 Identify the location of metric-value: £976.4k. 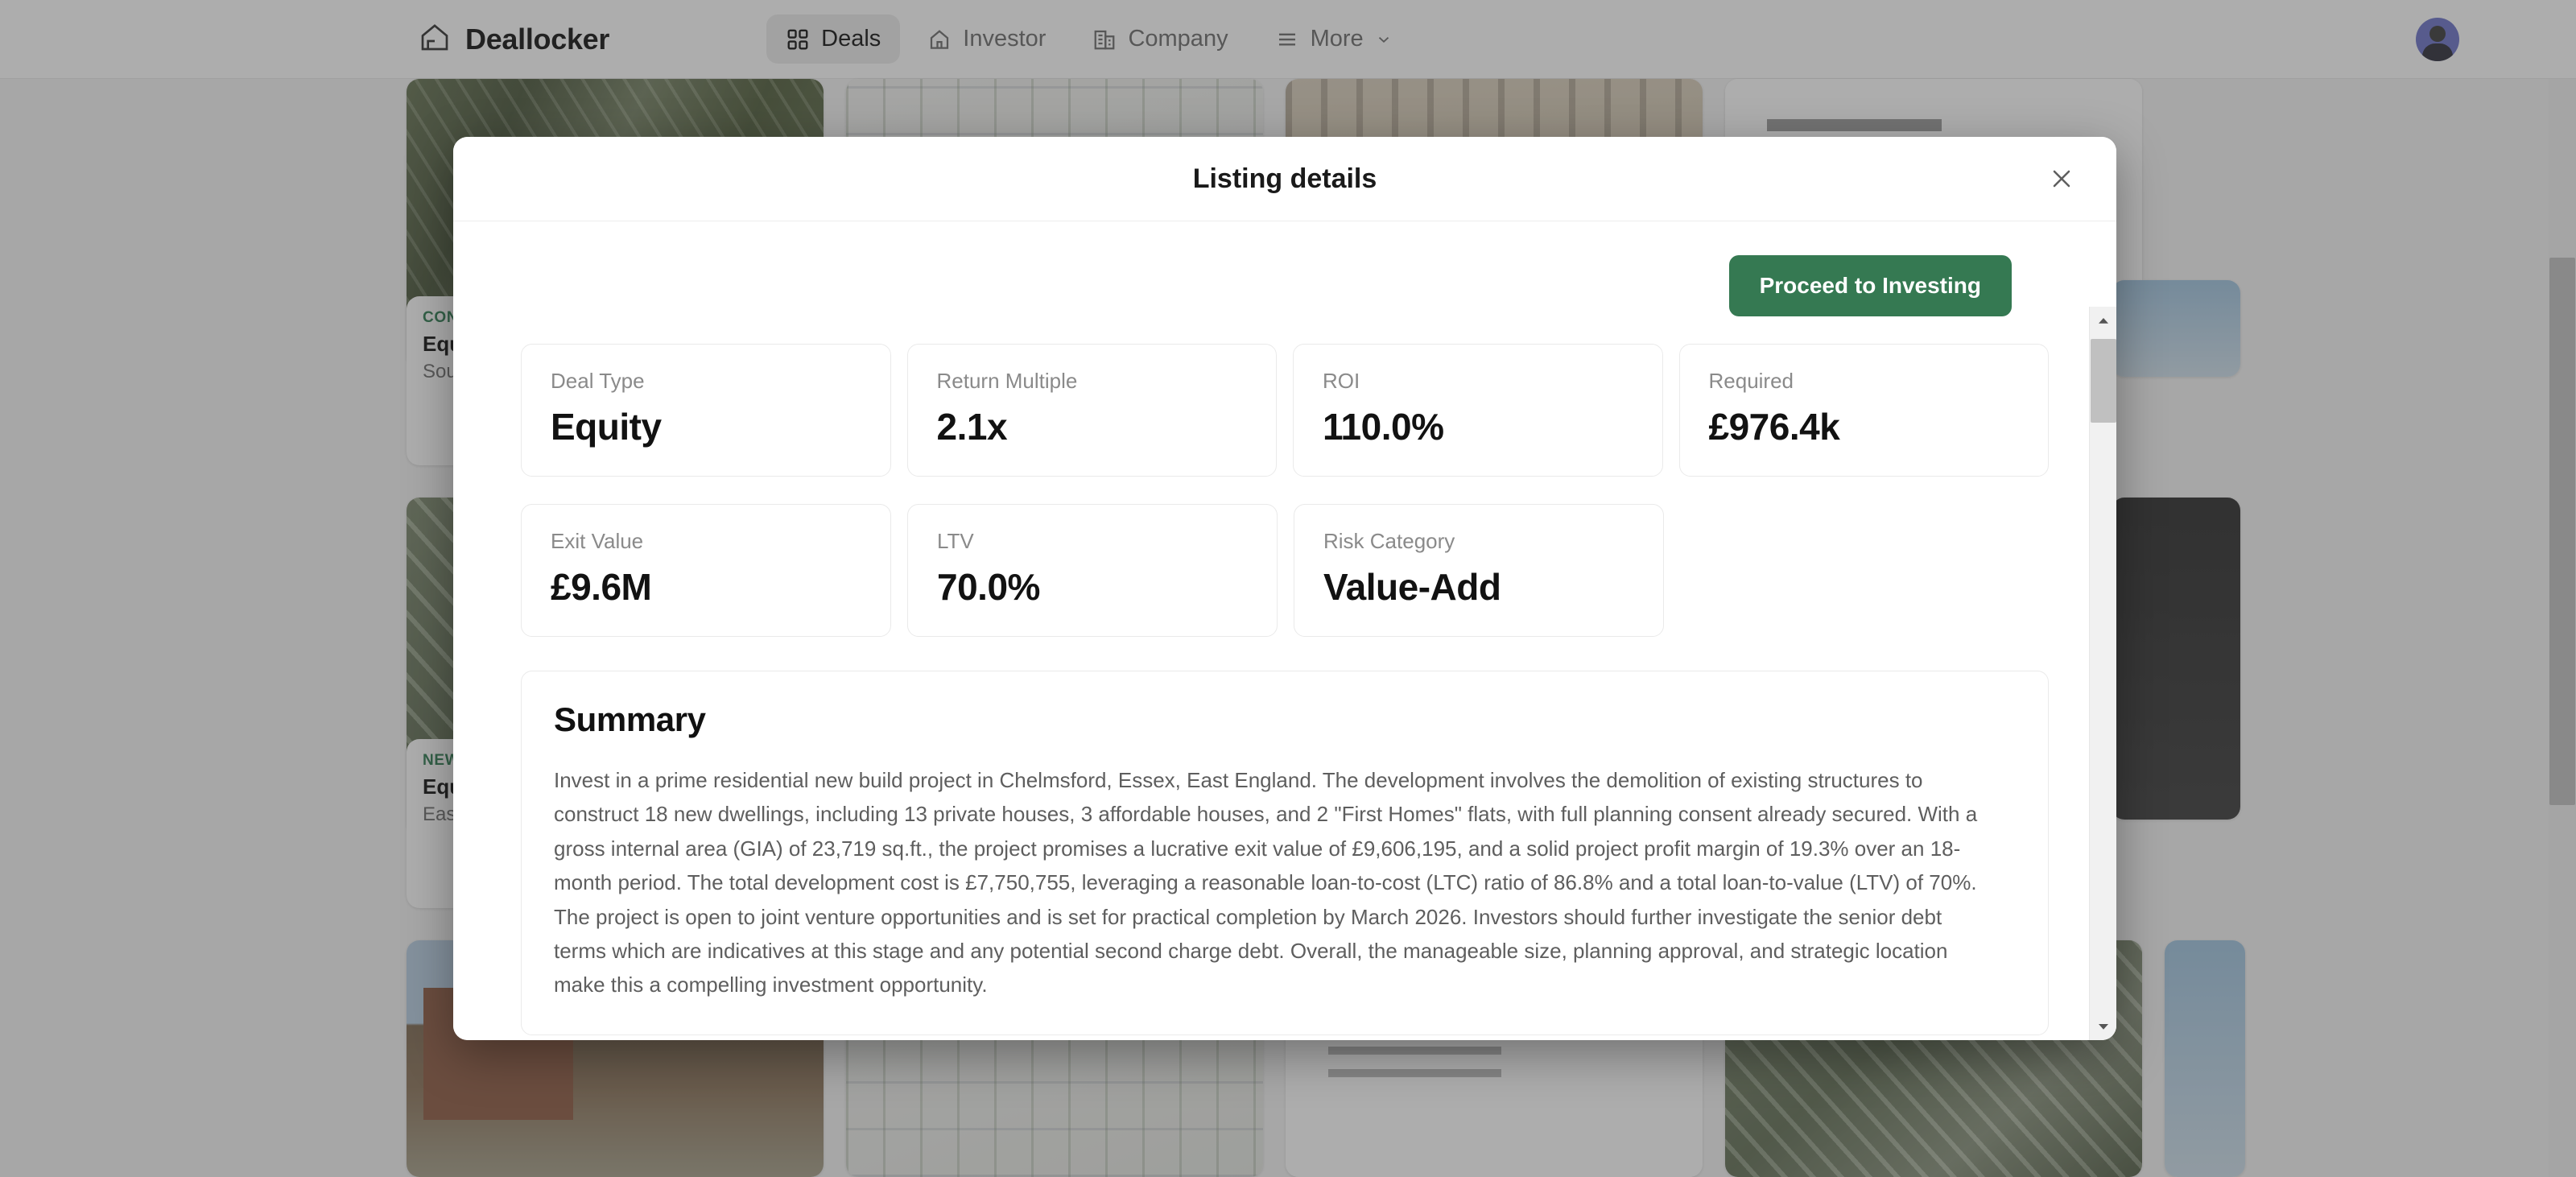
(1774, 427).